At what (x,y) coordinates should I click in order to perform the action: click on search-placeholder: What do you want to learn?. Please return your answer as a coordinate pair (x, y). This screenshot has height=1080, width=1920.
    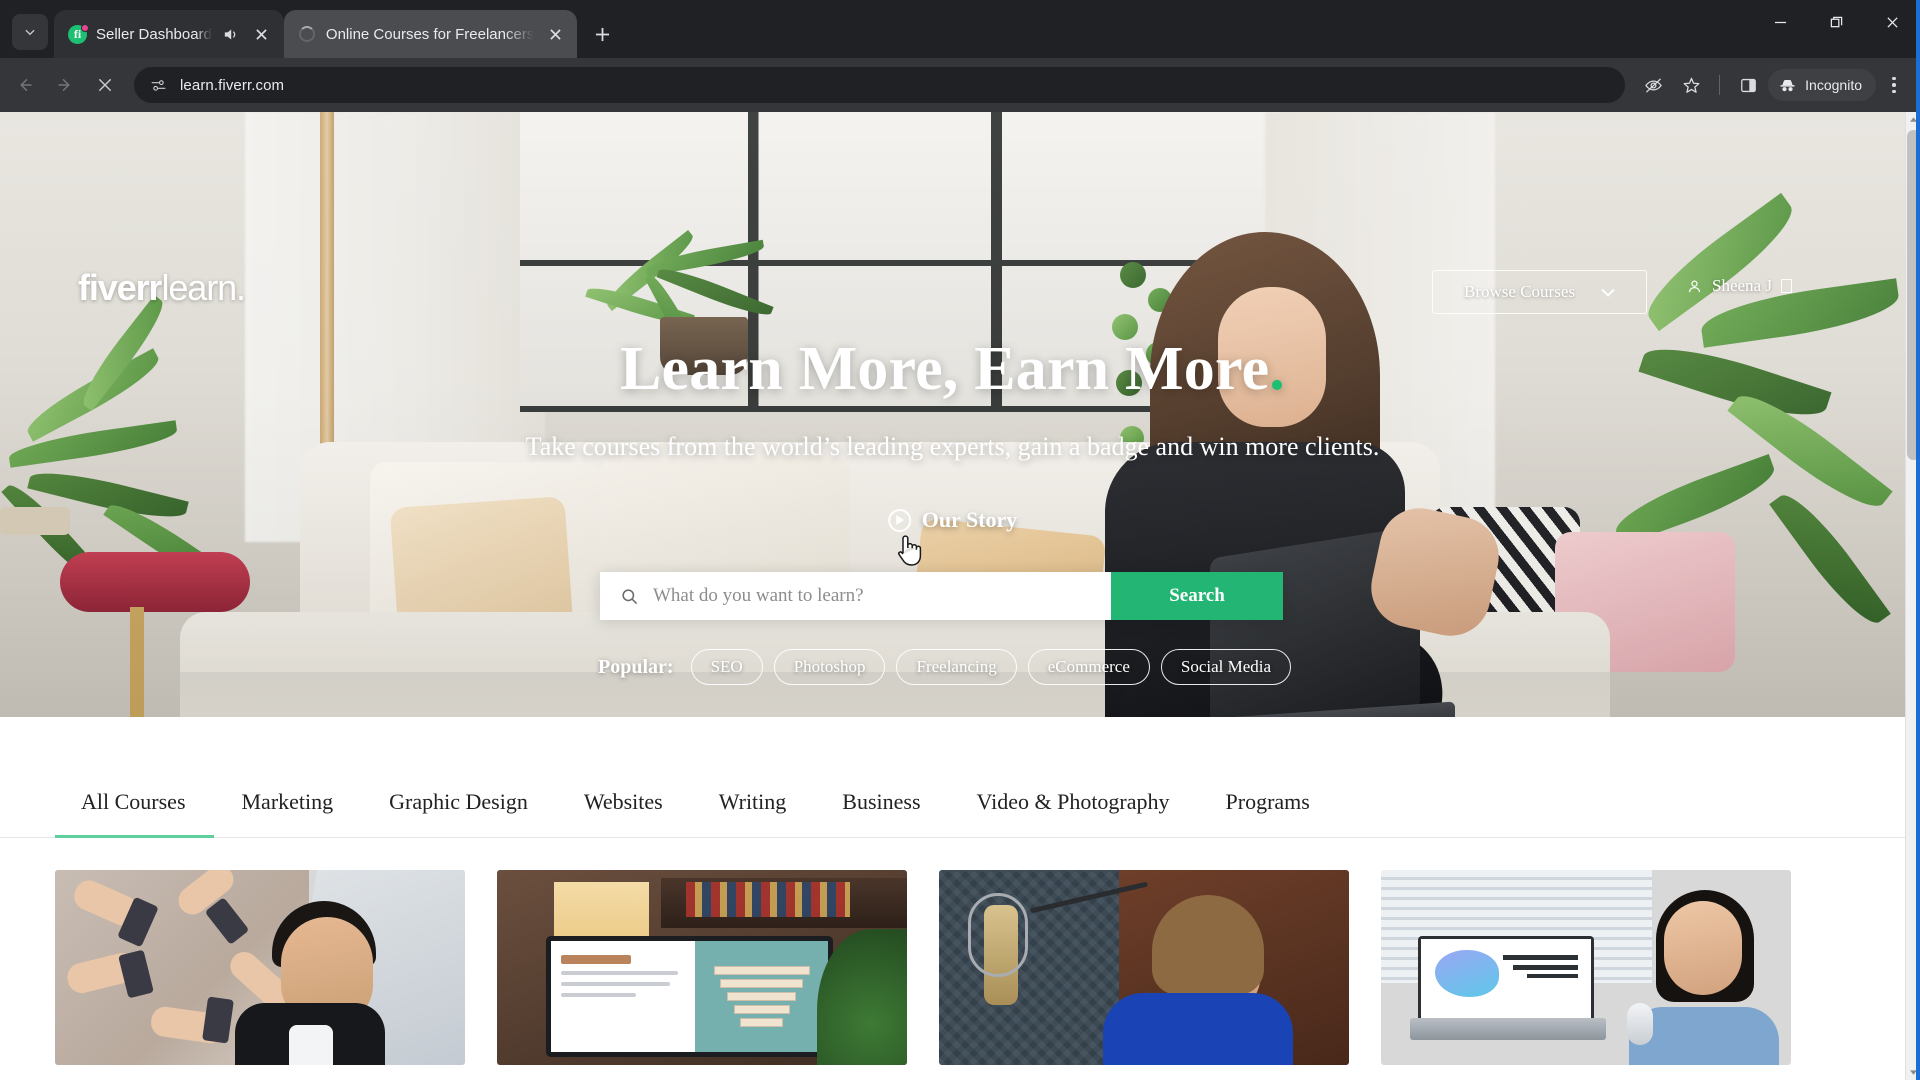
    Looking at the image, I should click on (758, 595).